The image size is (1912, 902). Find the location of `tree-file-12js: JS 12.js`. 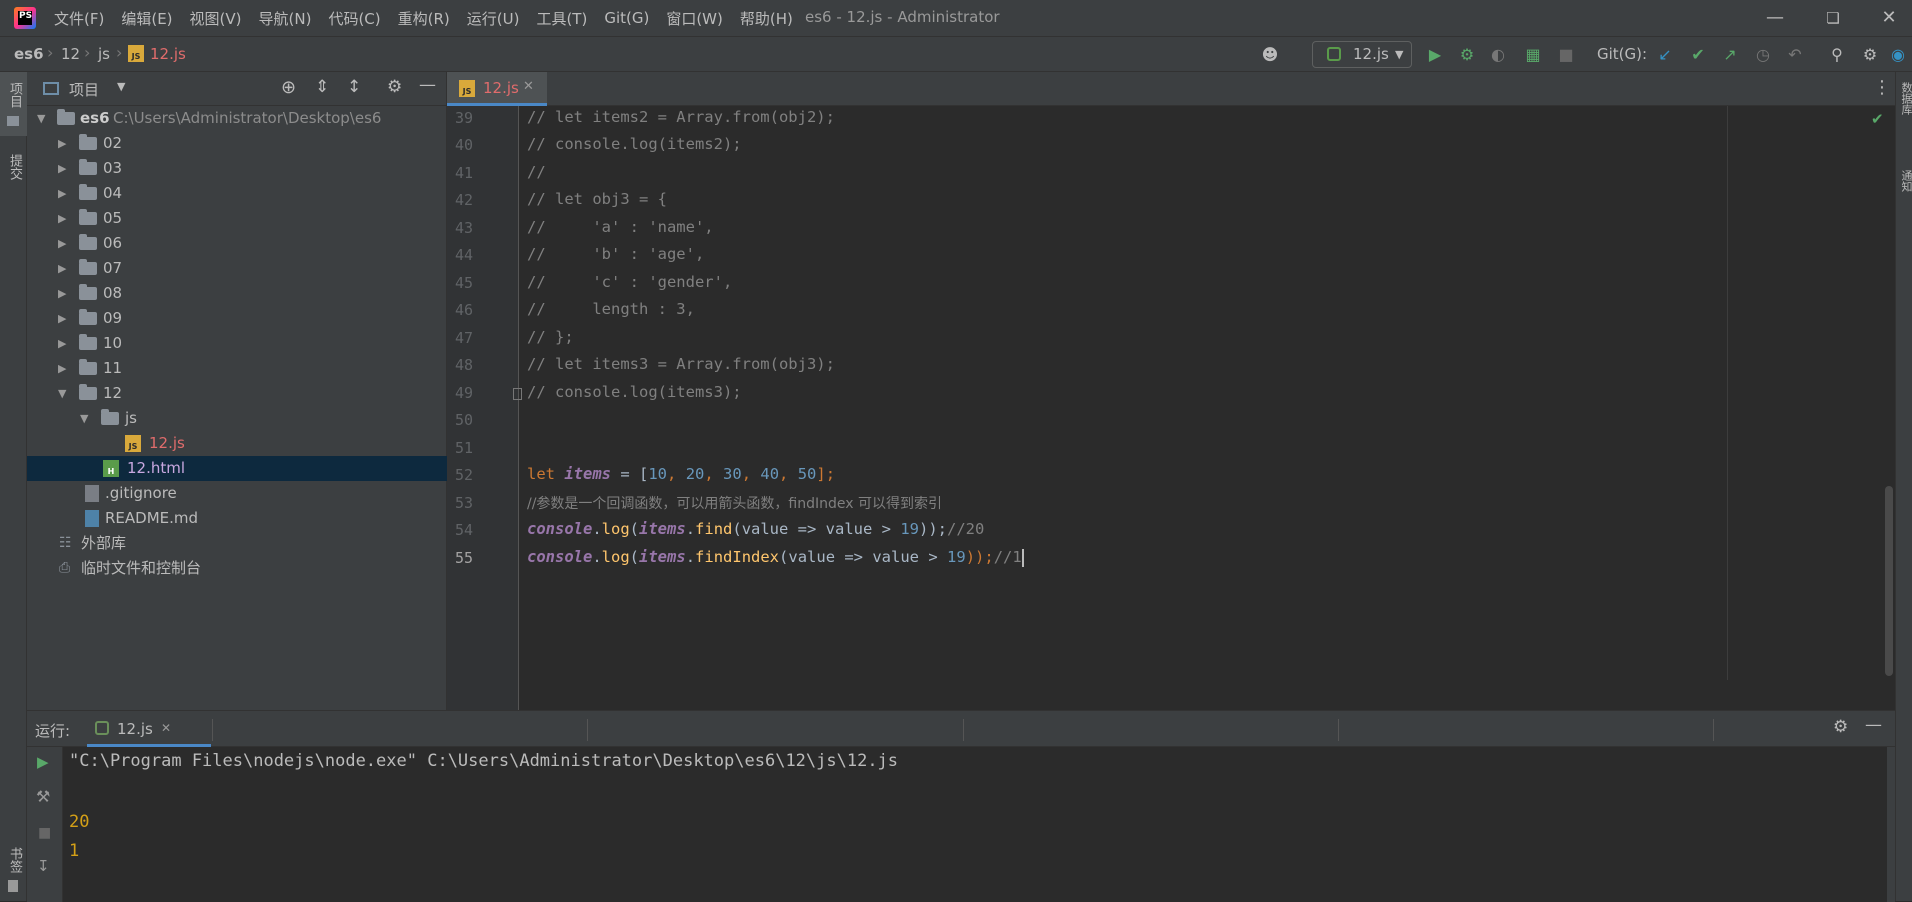

tree-file-12js: JS 12.js is located at coordinates (237, 443).